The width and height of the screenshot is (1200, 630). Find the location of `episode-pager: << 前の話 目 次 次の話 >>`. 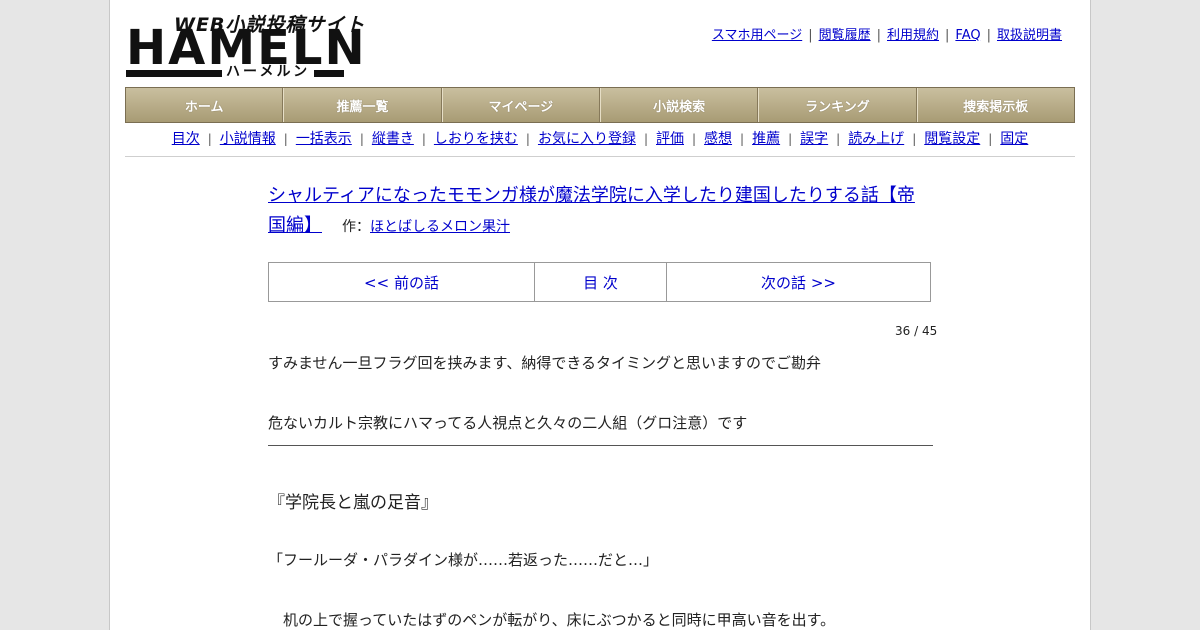

episode-pager: << 前の話 目 次 次の話 >> is located at coordinates (599, 282).